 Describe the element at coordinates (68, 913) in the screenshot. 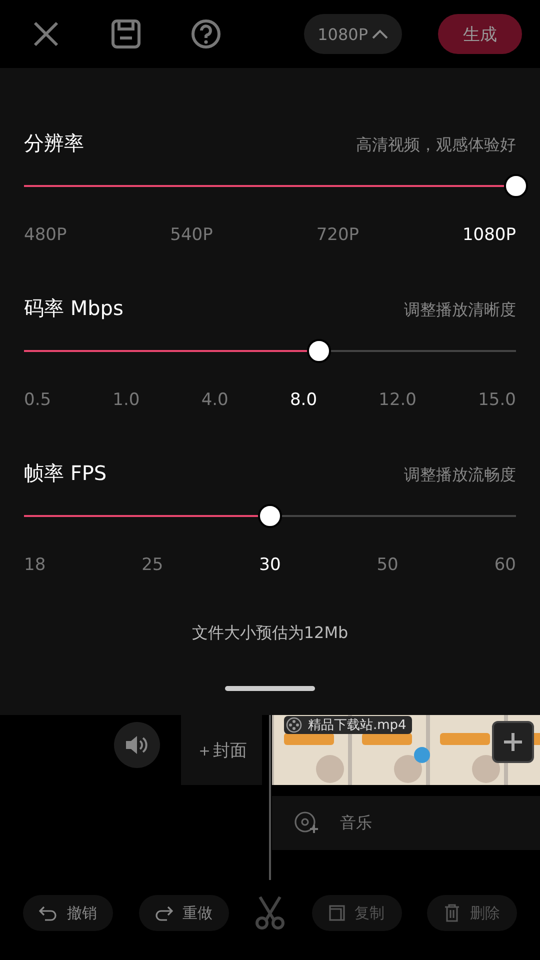

I see `undo-button: 撤销` at that location.